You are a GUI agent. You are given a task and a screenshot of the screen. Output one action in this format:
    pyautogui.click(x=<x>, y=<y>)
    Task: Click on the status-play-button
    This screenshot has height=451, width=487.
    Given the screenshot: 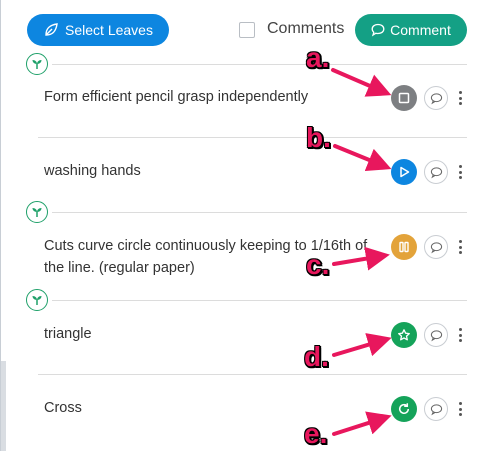 What is the action you would take?
    pyautogui.click(x=404, y=172)
    